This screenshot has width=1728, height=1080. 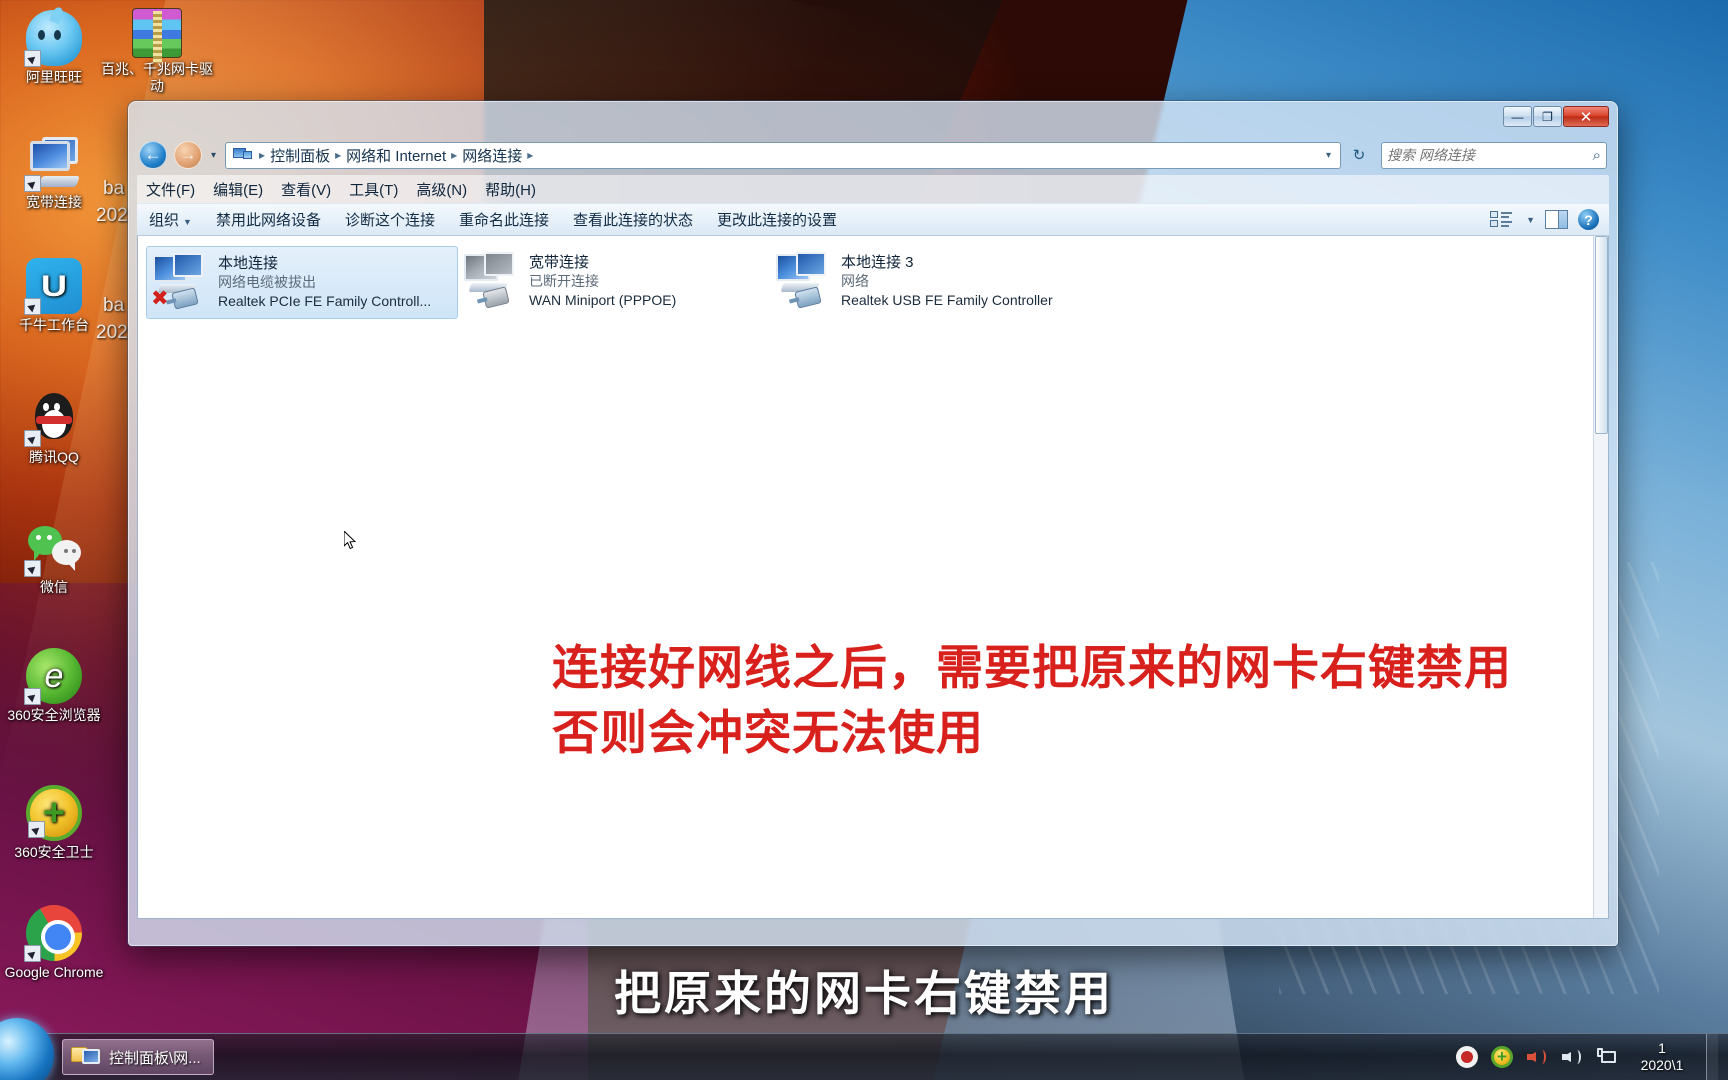 I want to click on connection-device: WAN Miniport (PPPOE), so click(x=603, y=300).